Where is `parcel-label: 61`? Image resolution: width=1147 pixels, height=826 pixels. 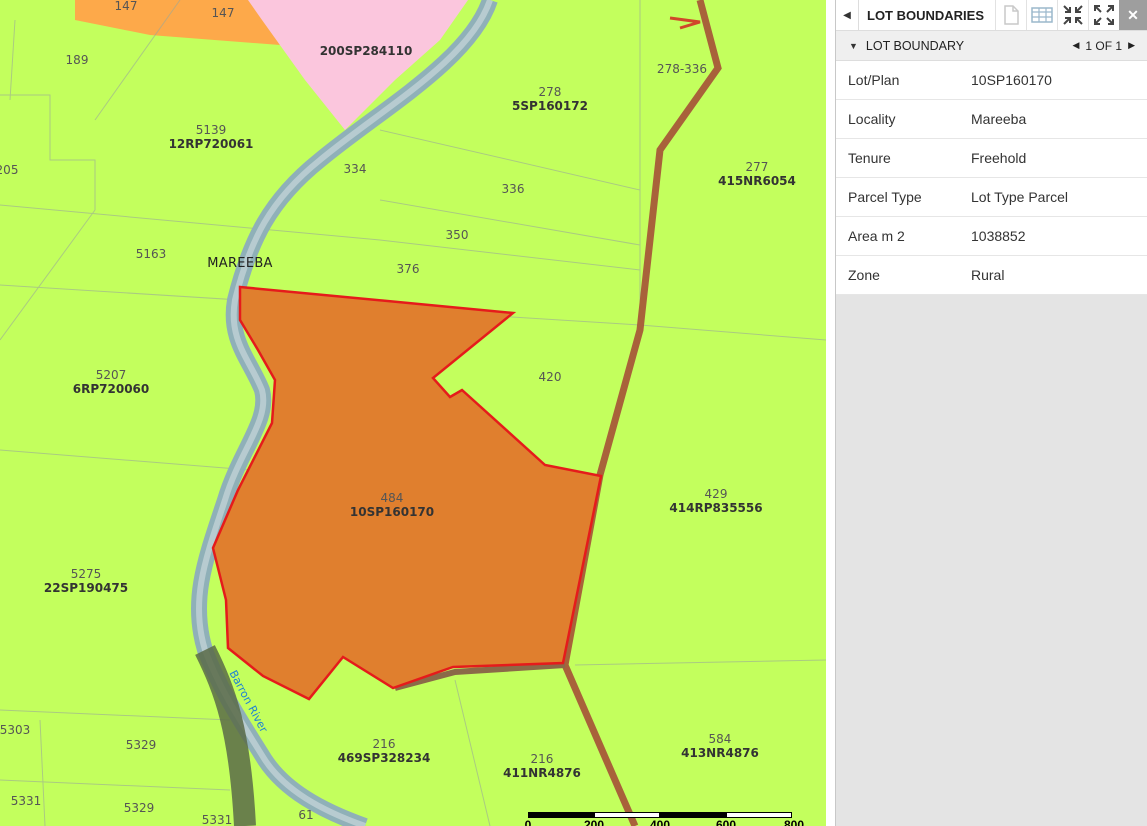
parcel-label: 61 is located at coordinates (305, 815).